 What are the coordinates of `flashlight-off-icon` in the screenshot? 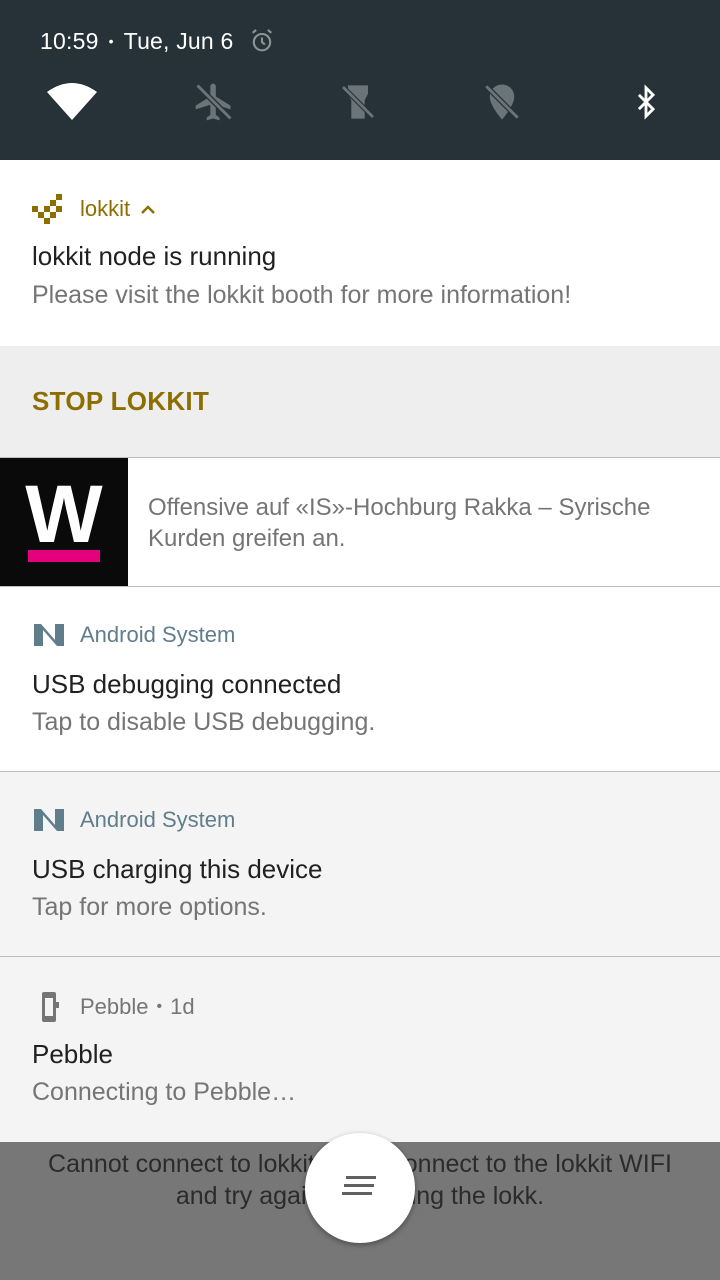 It's located at (358, 102).